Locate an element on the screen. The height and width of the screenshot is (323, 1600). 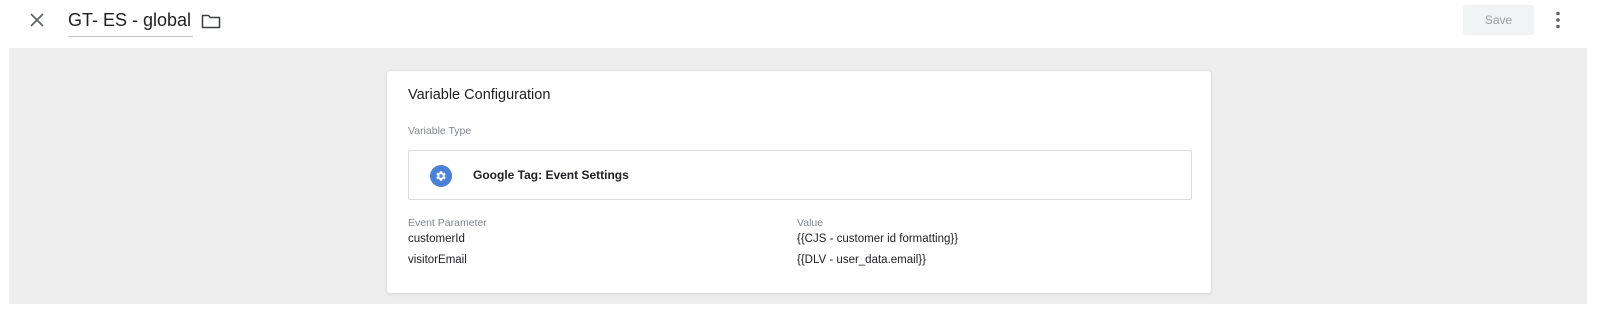
close-button is located at coordinates (37, 20).